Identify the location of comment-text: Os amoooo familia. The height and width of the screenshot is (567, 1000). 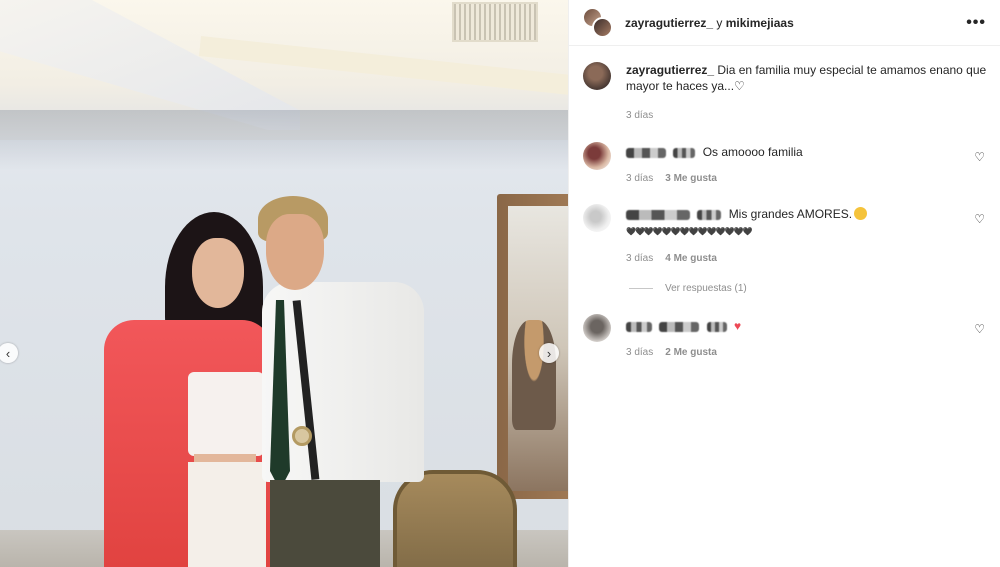
(791, 156).